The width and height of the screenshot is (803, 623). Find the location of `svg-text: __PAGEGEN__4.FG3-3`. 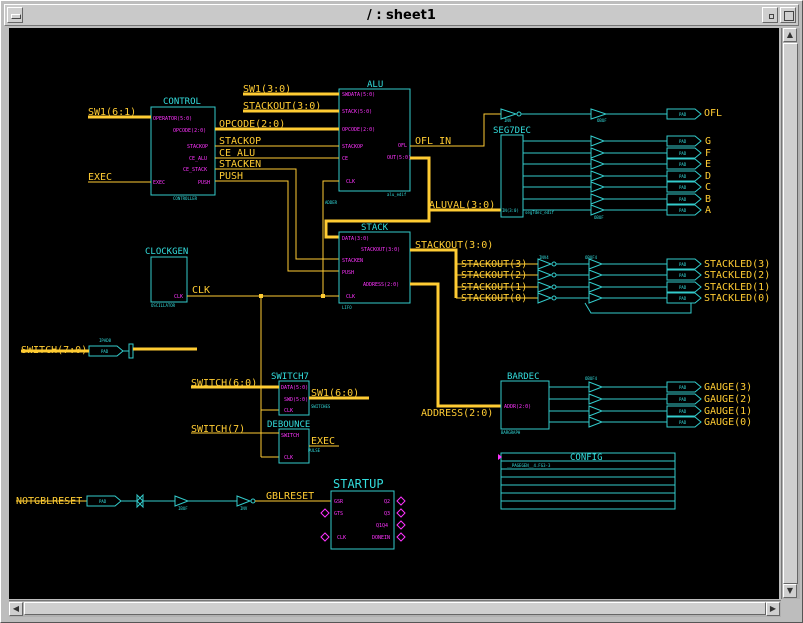

svg-text: __PAGEGEN__4.FG3-3 is located at coordinates (529, 465).